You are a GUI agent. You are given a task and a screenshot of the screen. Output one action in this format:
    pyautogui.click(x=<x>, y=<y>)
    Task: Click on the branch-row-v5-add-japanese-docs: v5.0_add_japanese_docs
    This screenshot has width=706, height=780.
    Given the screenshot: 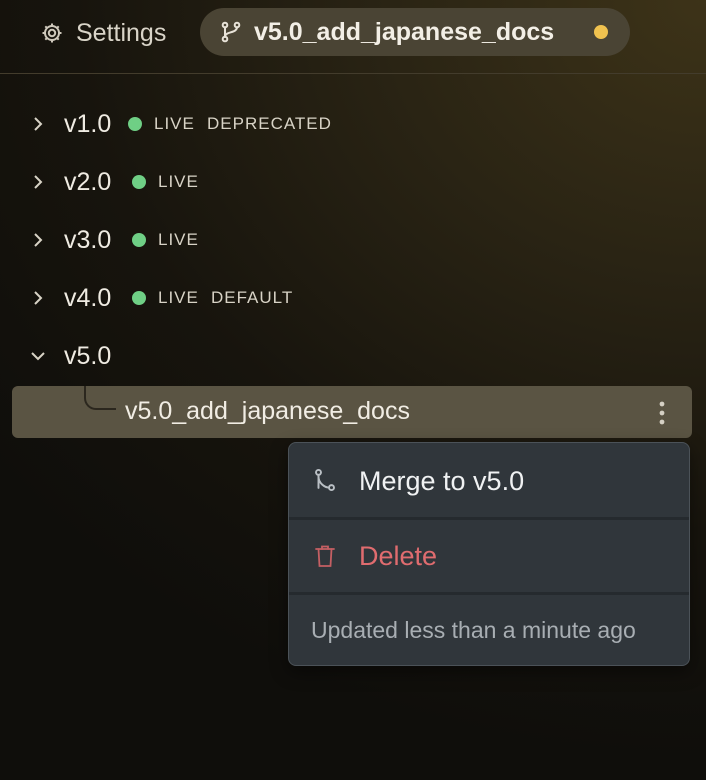 What is the action you would take?
    pyautogui.click(x=352, y=412)
    